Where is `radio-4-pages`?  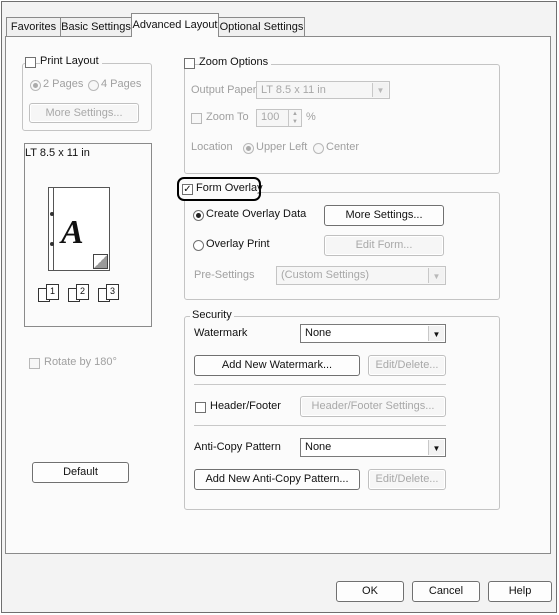
radio-4-pages is located at coordinates (93, 85).